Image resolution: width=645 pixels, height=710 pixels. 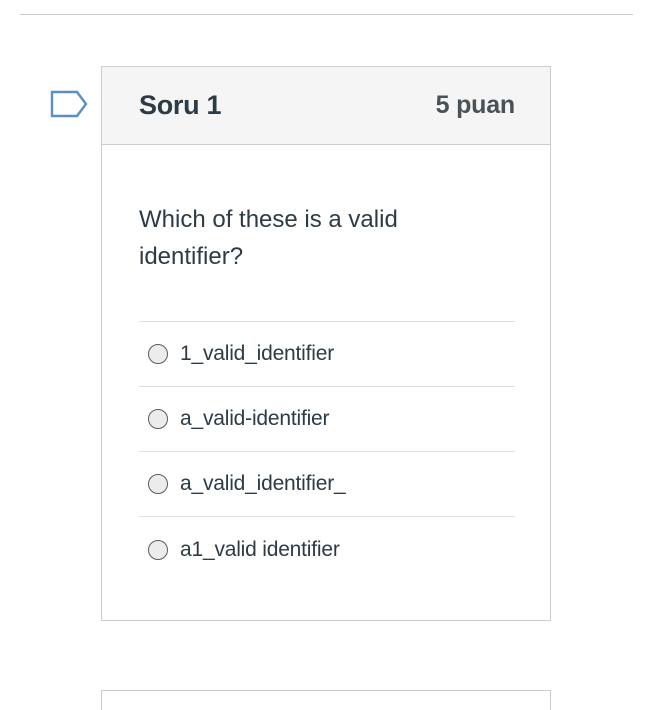 What do you see at coordinates (69, 104) in the screenshot?
I see `flag-question-icon` at bounding box center [69, 104].